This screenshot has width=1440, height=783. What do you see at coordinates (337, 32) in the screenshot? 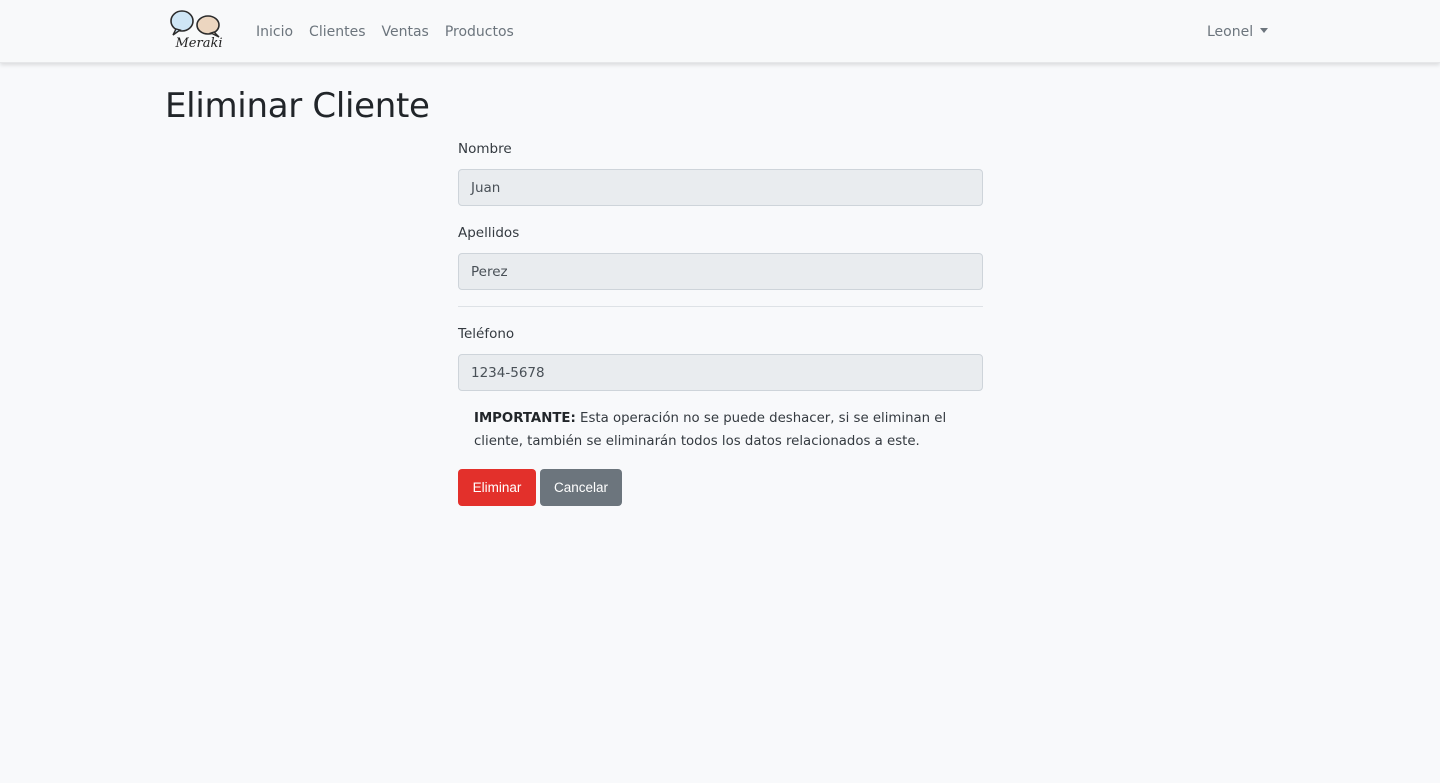
I see `nav-link-clientes: Clientes` at bounding box center [337, 32].